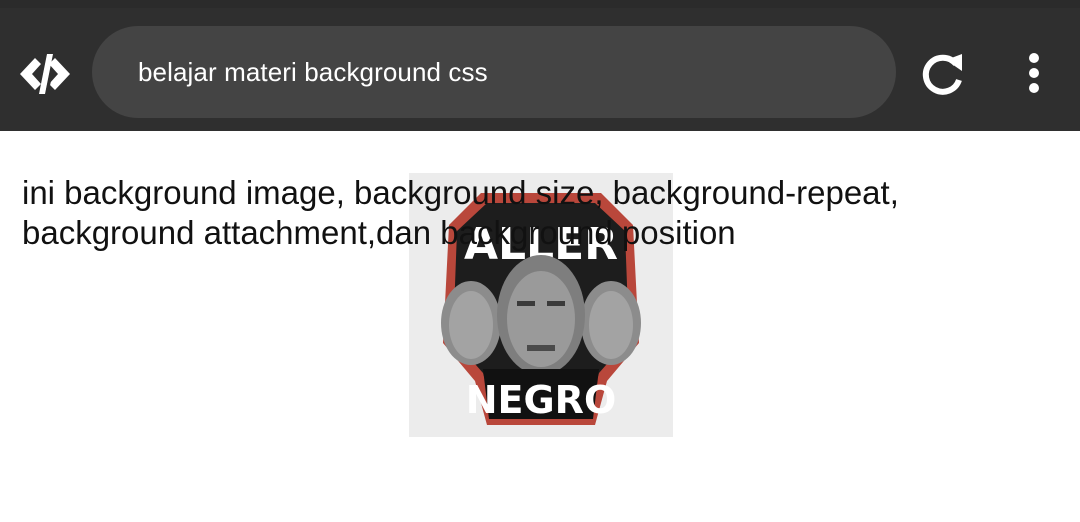  Describe the element at coordinates (541, 400) in the screenshot. I see `badge-bottom-text: NEGRO` at that location.